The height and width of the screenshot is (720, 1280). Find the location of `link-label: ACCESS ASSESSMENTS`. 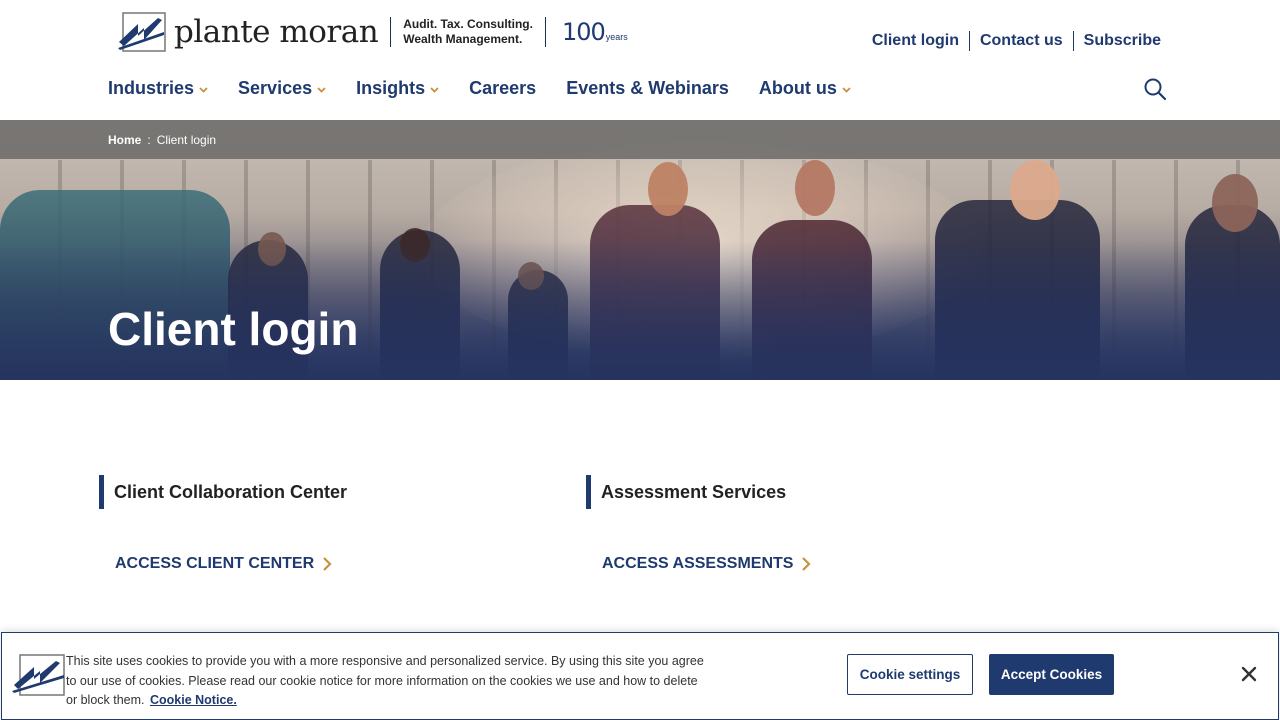

link-label: ACCESS ASSESSMENTS is located at coordinates (698, 563).